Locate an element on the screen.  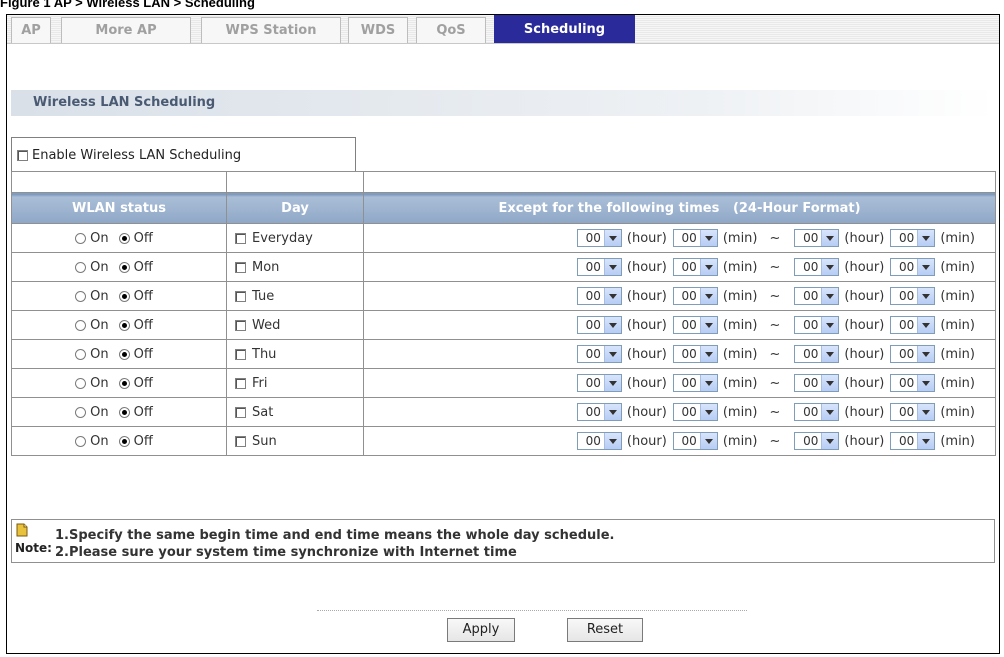
tab-scheduling: Scheduling is located at coordinates (564, 29).